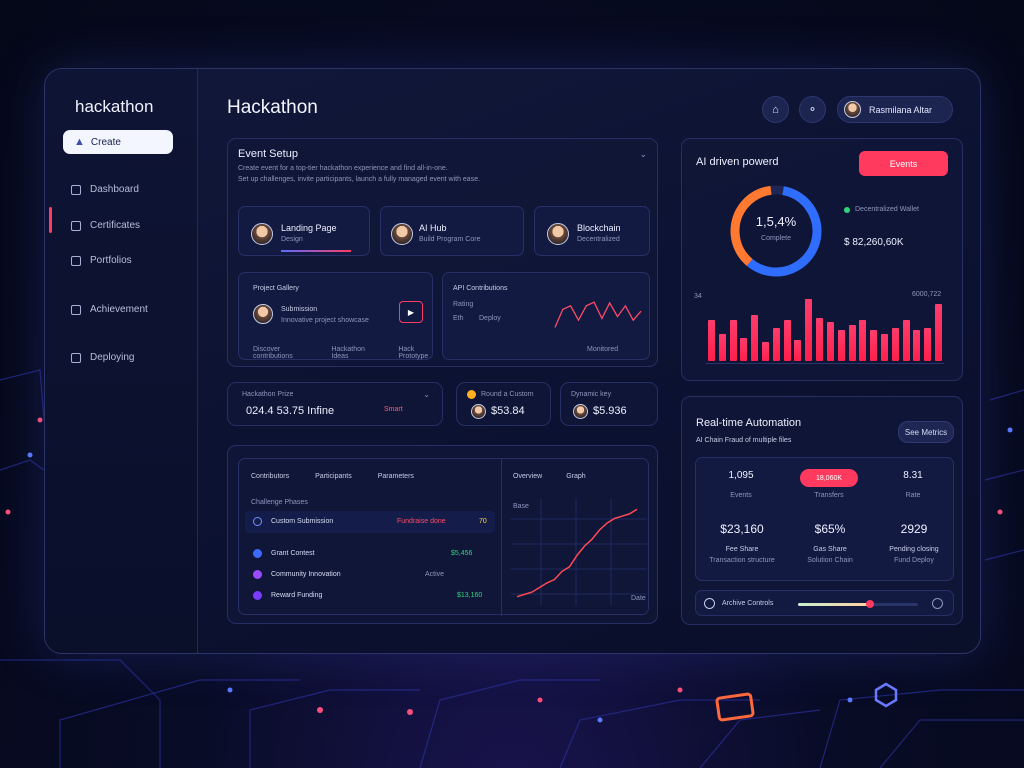 The height and width of the screenshot is (768, 1024). Describe the element at coordinates (370, 522) in the screenshot. I see `table-row: Custom Submission Fundraise done 70` at that location.